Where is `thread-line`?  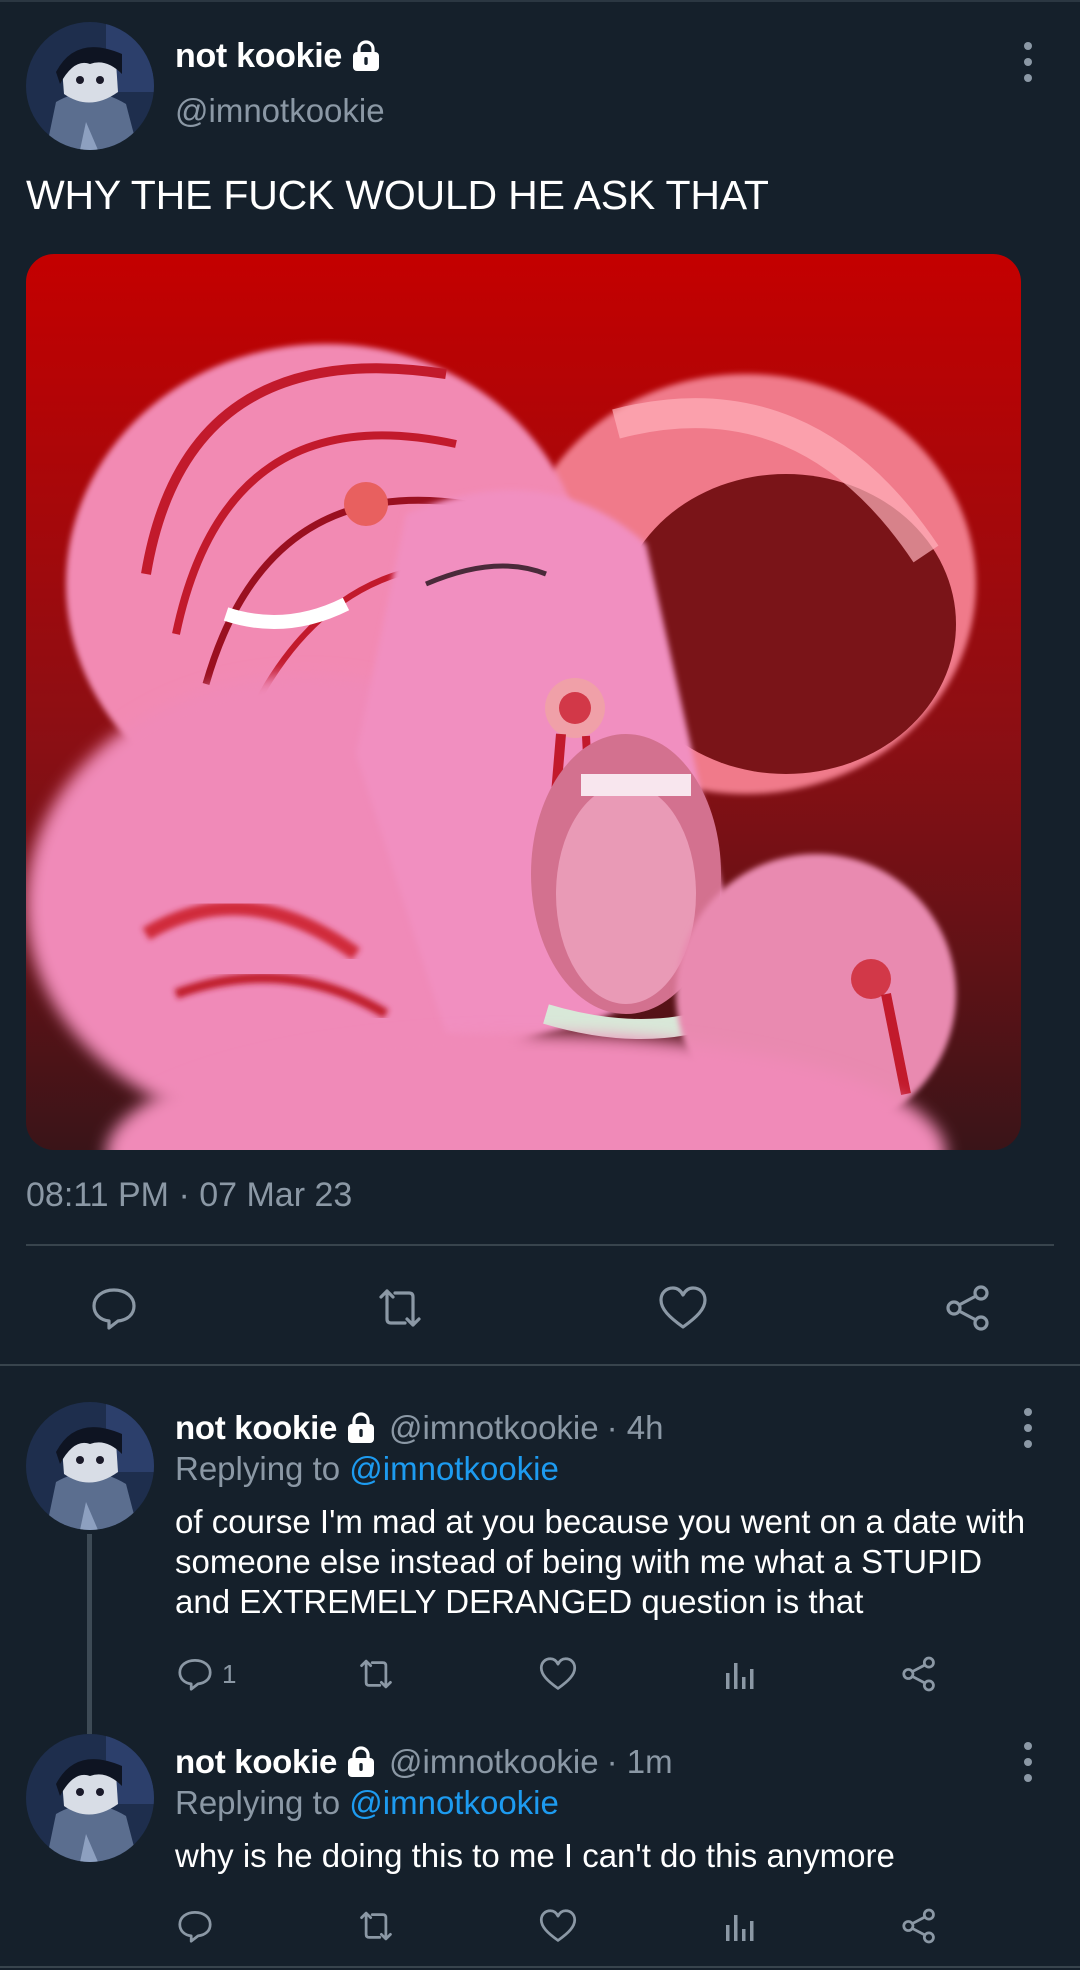
thread-line is located at coordinates (89, 1634).